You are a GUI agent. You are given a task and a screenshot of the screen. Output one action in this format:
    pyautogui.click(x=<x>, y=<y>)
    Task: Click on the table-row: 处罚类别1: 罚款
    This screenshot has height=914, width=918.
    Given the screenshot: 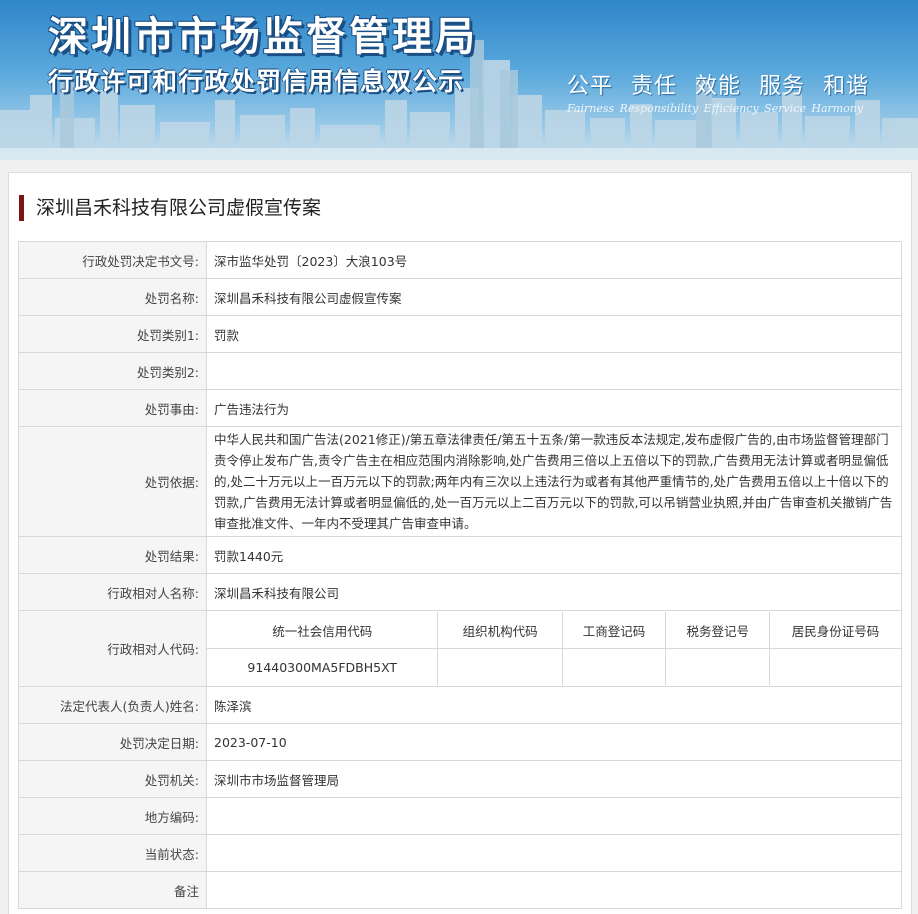 What is the action you would take?
    pyautogui.click(x=460, y=334)
    